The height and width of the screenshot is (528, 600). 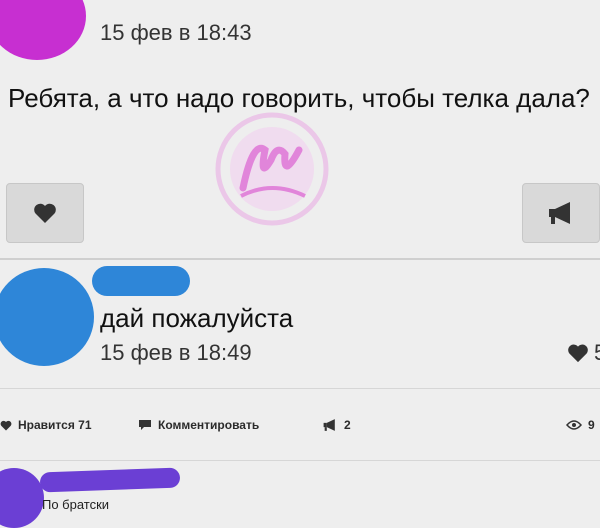 I want to click on like-button, so click(x=45, y=213).